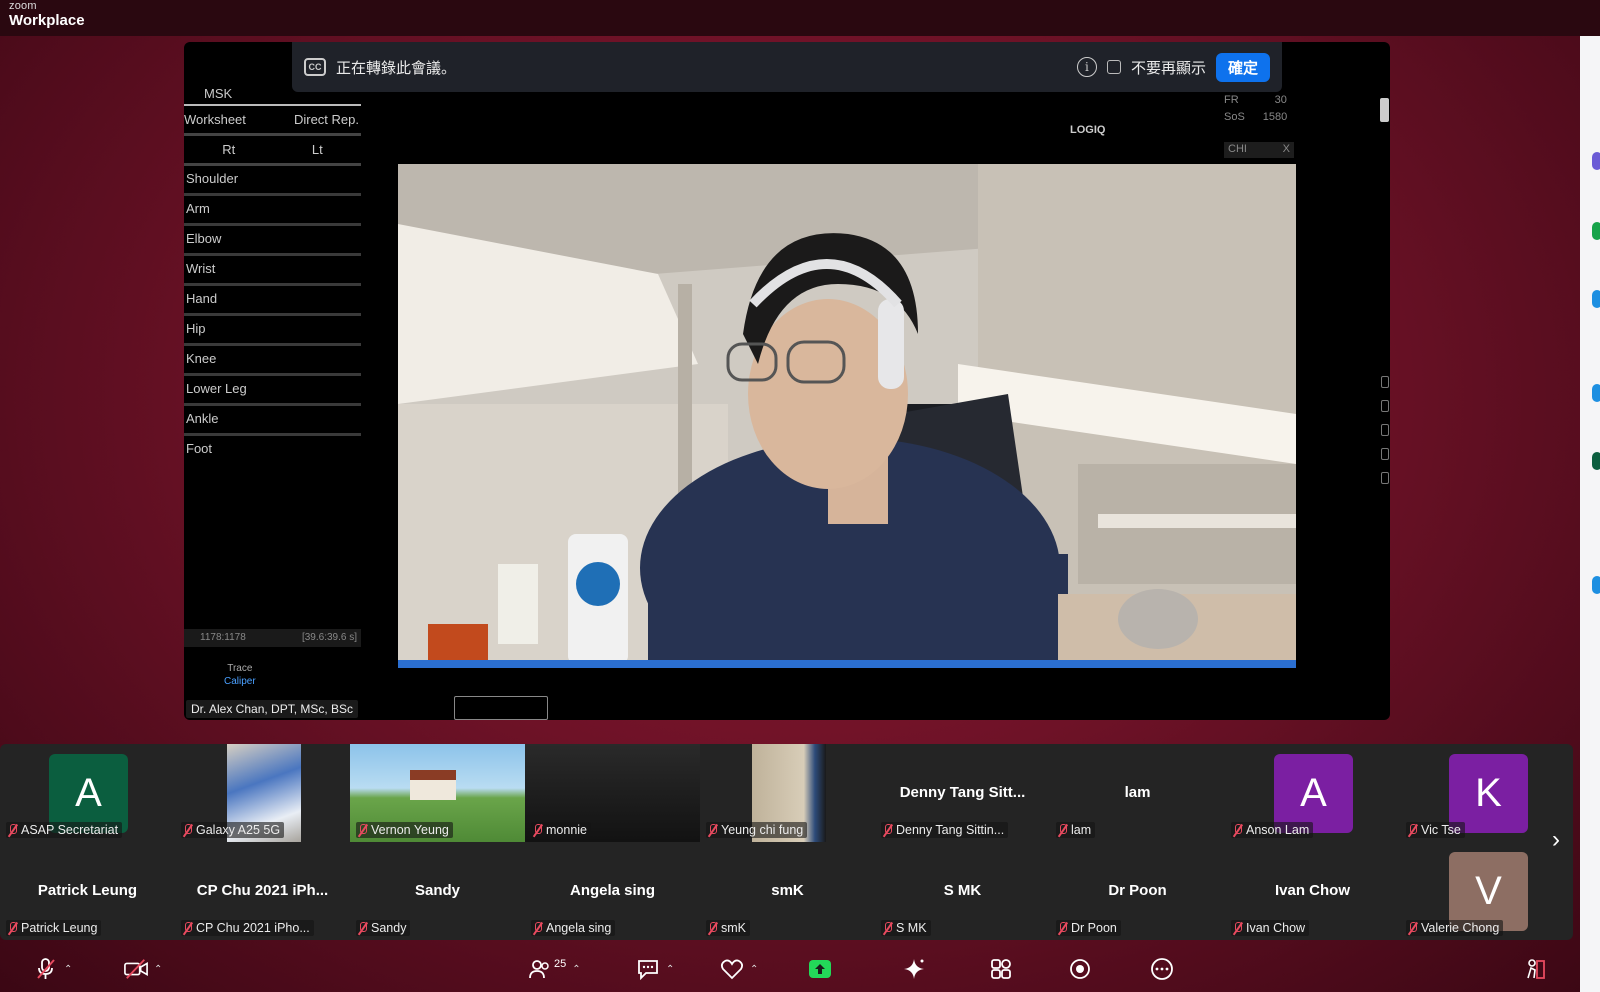 The width and height of the screenshot is (1600, 992). What do you see at coordinates (1596, 585) in the screenshot?
I see `panel-marker` at bounding box center [1596, 585].